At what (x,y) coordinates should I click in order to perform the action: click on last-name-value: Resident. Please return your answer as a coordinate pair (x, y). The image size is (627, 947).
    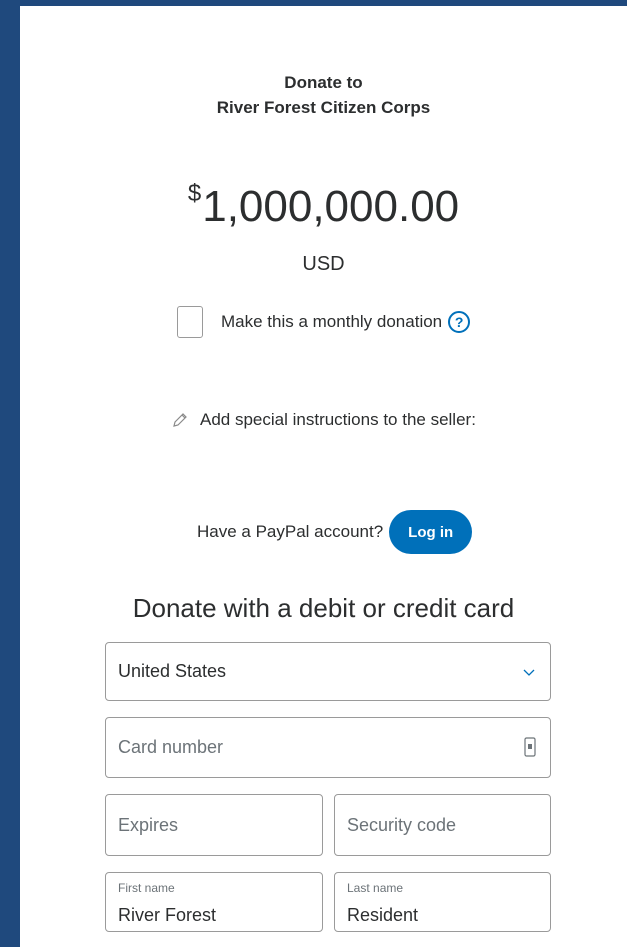
    Looking at the image, I should click on (383, 915).